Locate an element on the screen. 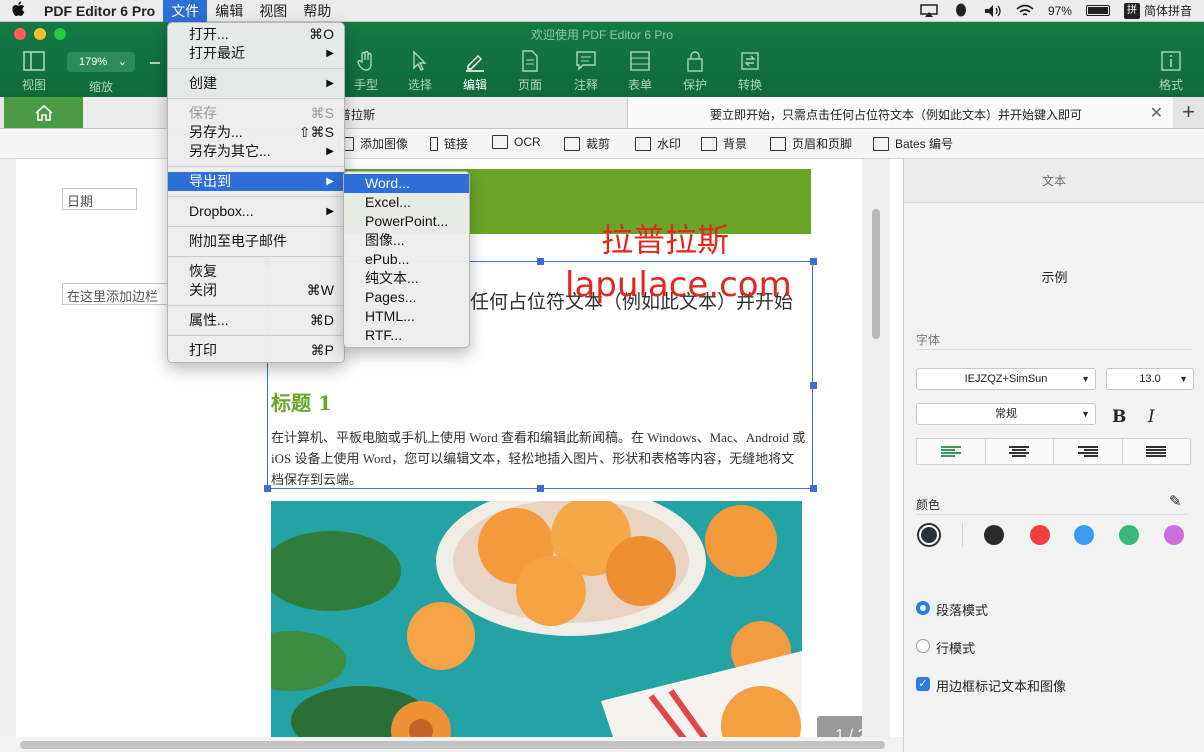  document-gutter is located at coordinates (8, 448).